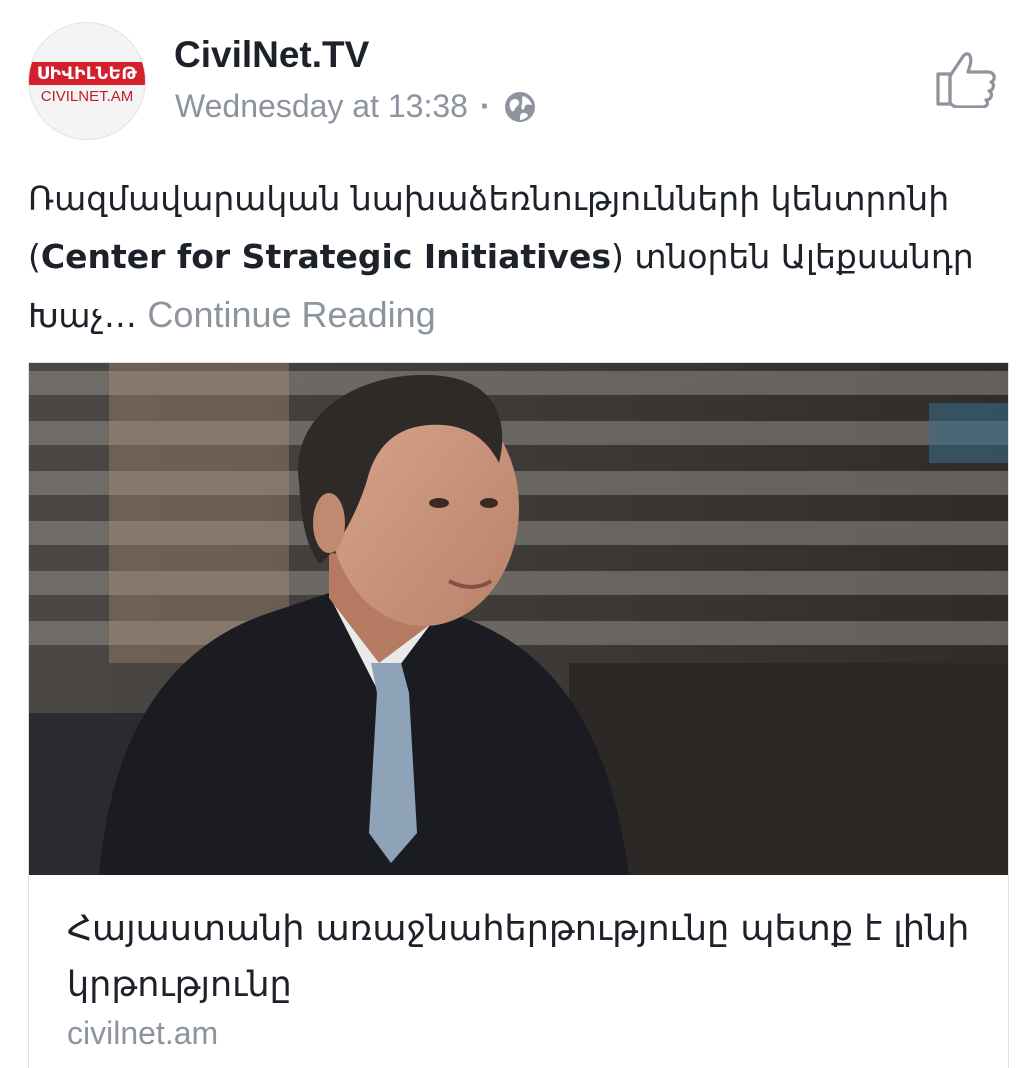 Image resolution: width=1028 pixels, height=1068 pixels. What do you see at coordinates (87, 96) in the screenshot?
I see `avatar-logo-bottom-text: CIVILNET.AM` at bounding box center [87, 96].